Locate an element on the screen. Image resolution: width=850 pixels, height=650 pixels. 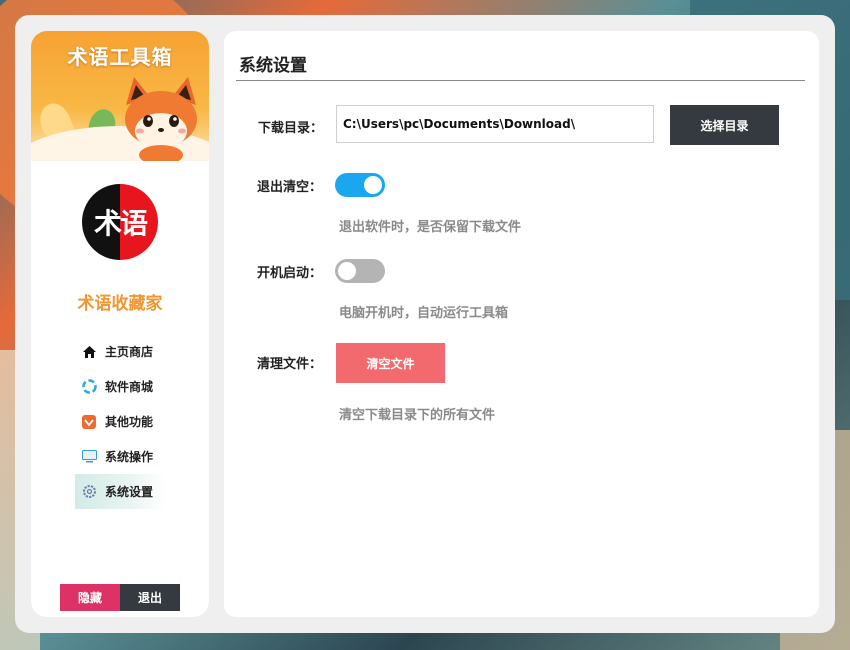
sidebar-item-label: 主页商店 is located at coordinates (129, 352).